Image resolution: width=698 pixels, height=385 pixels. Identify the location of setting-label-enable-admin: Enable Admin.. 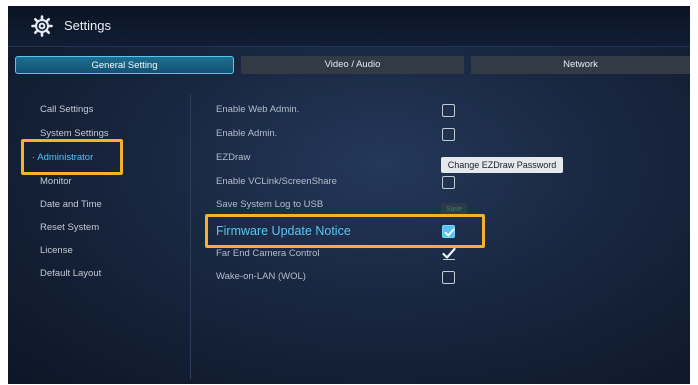
(247, 133).